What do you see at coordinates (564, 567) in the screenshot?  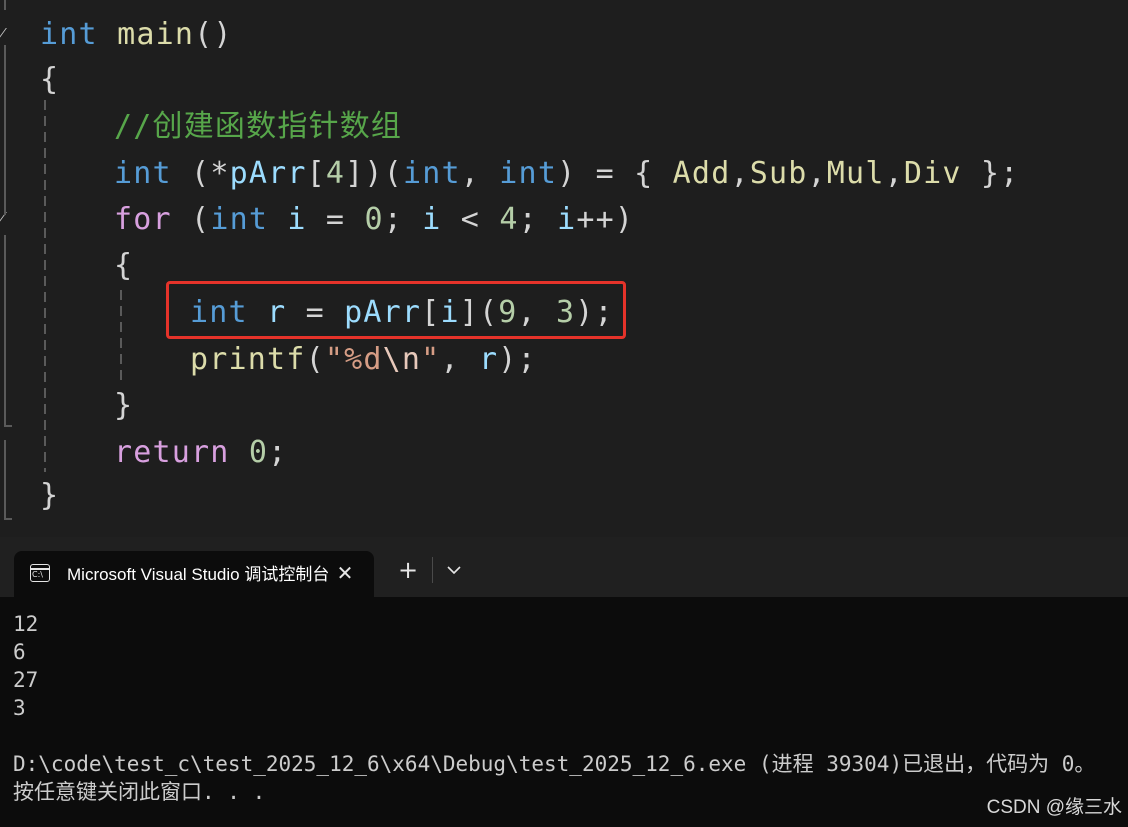 I see `tab-bar: C:\ Microsoft Visual Studio 调试控制台 ✕ +` at bounding box center [564, 567].